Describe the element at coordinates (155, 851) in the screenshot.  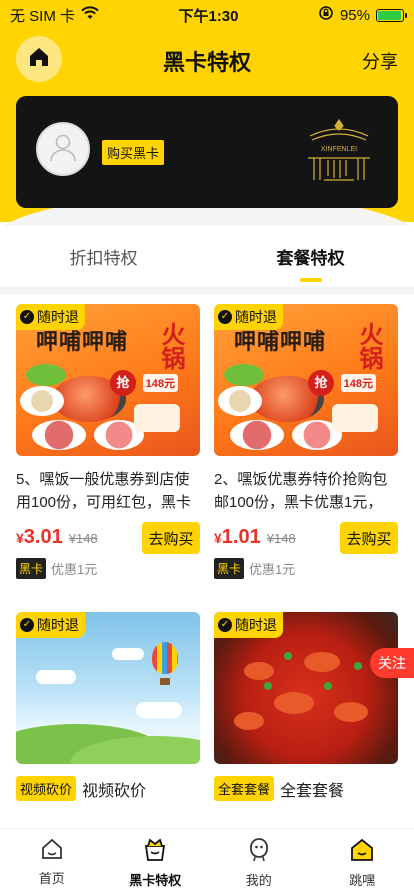
I see `crown-bag-icon` at that location.